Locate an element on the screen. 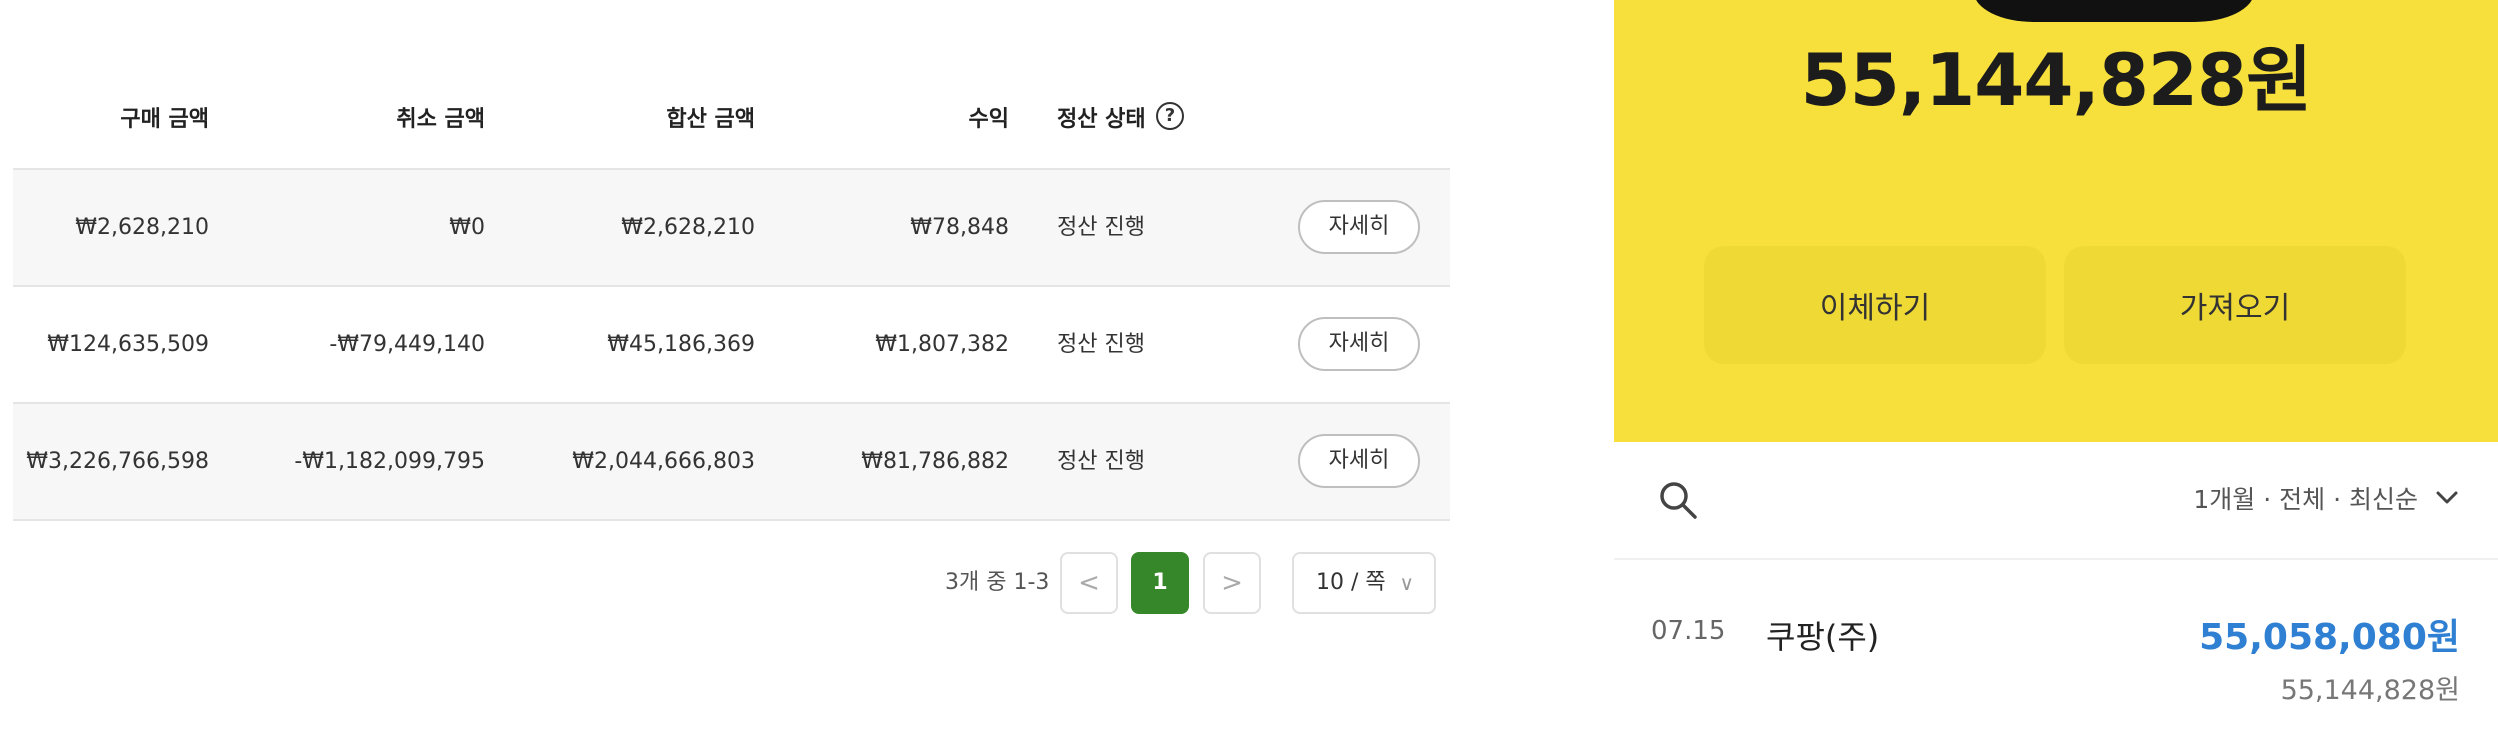 Image resolution: width=2498 pixels, height=754 pixels. cell-cancel-amount: ₩0 is located at coordinates (467, 227).